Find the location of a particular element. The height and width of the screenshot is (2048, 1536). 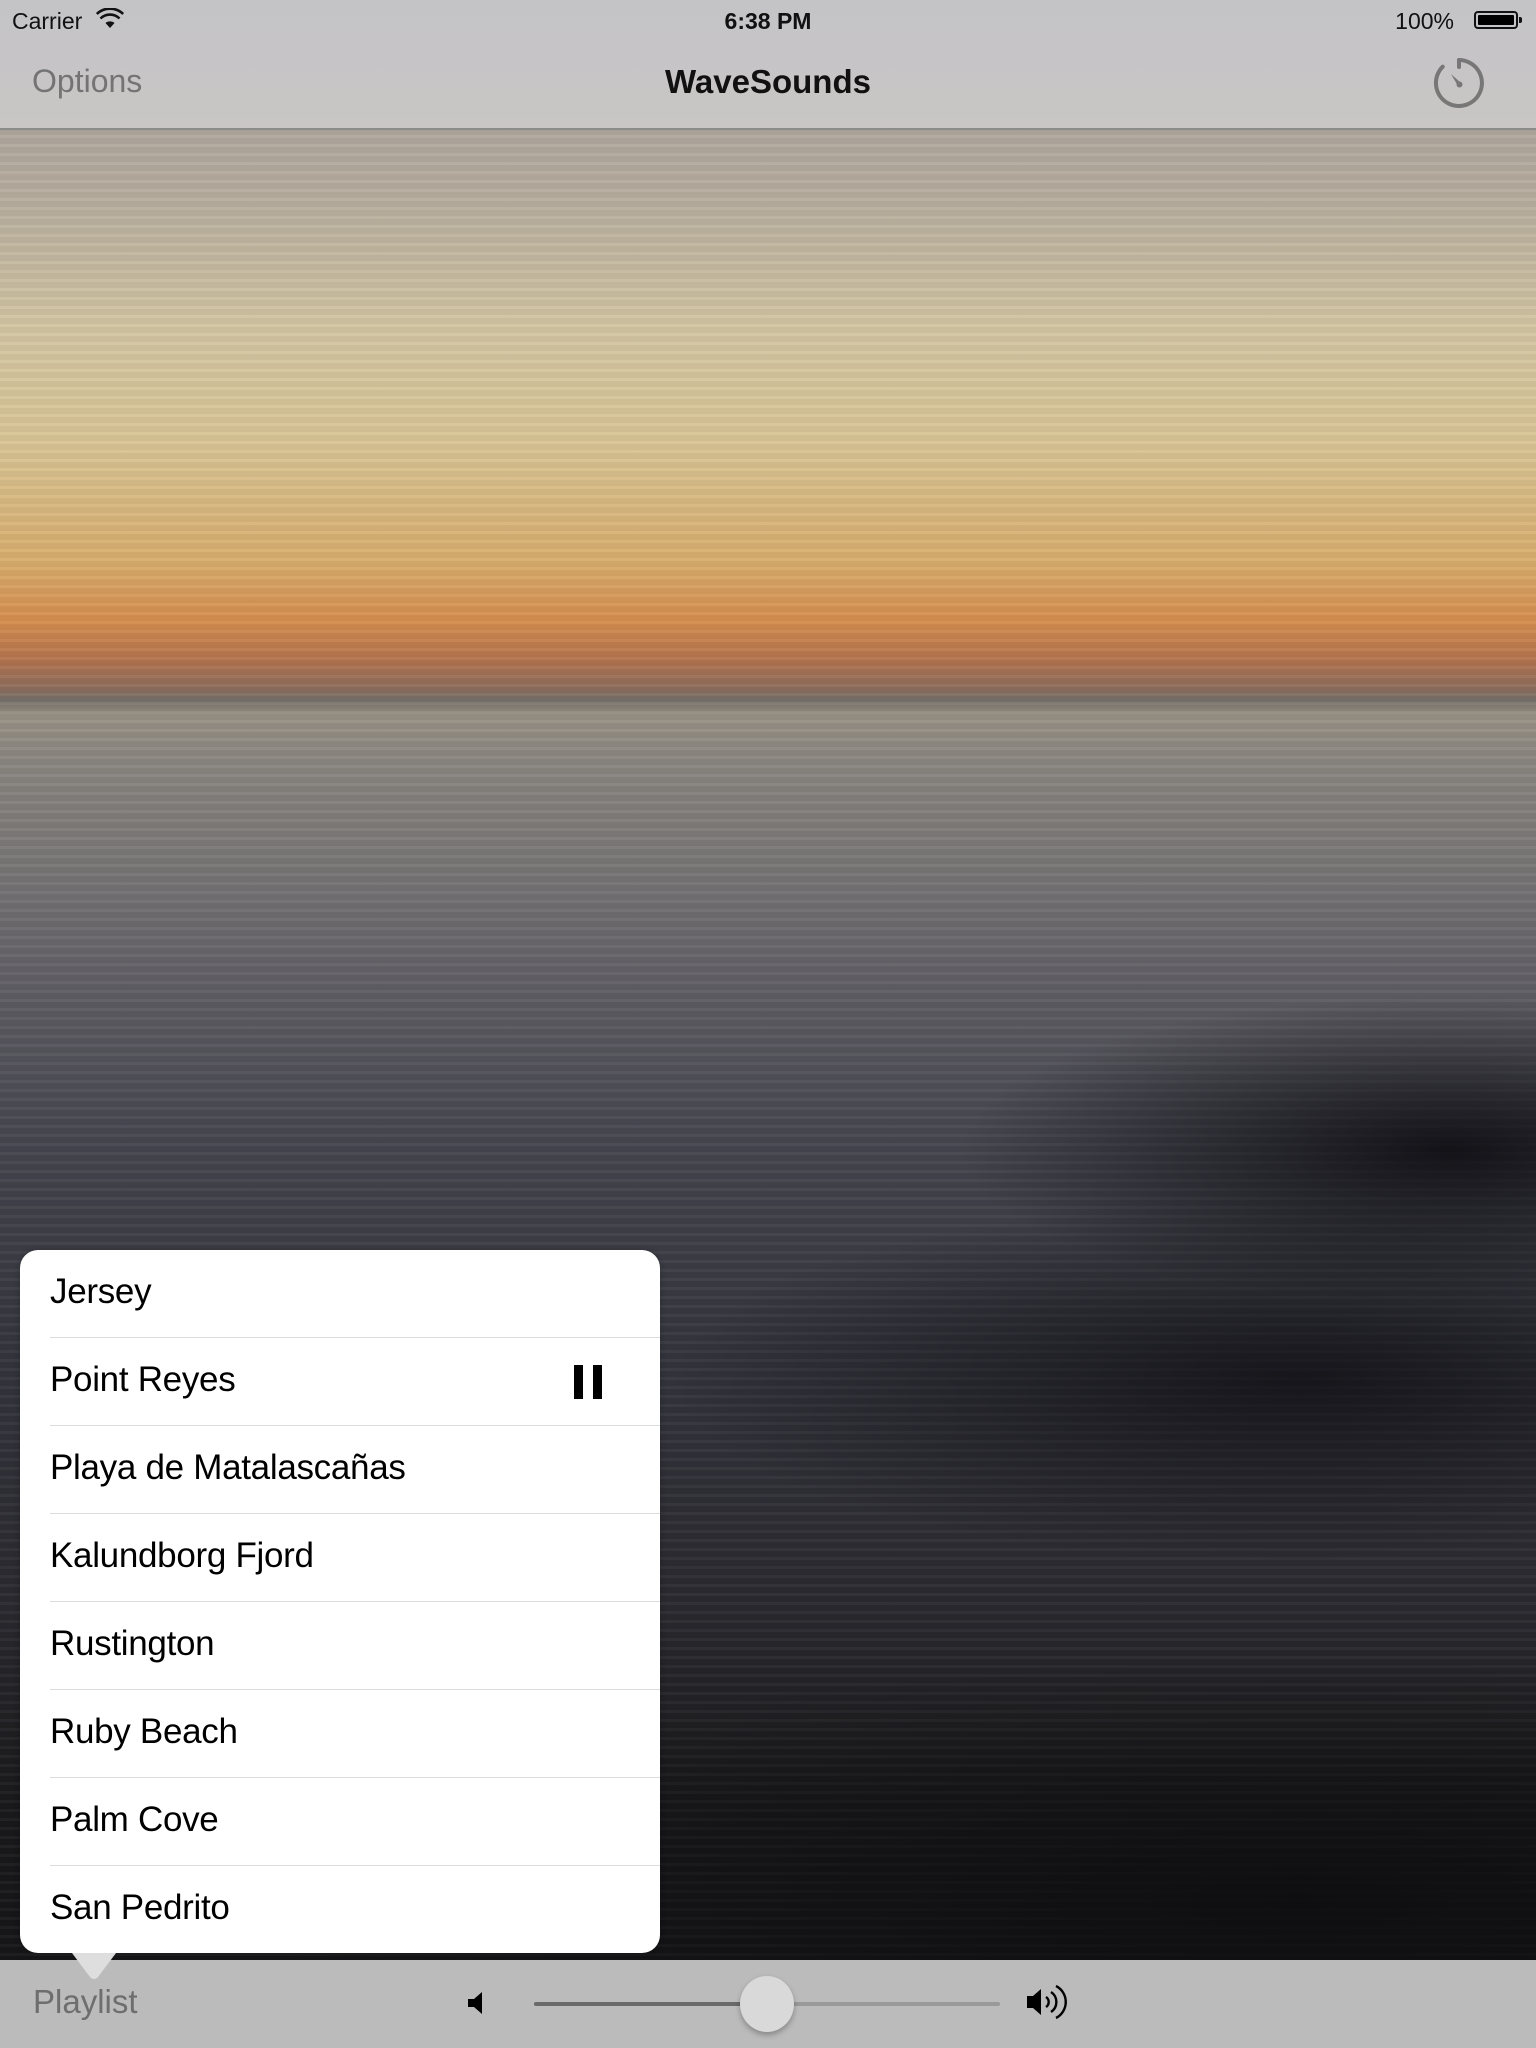

volume-slider-fill is located at coordinates (650, 2004).